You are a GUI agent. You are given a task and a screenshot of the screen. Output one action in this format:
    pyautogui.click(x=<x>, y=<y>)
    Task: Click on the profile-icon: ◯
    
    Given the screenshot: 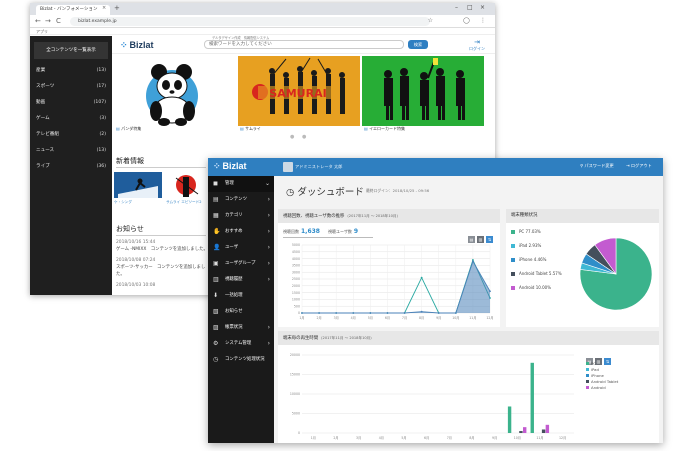 What is the action you would take?
    pyautogui.click(x=466, y=20)
    